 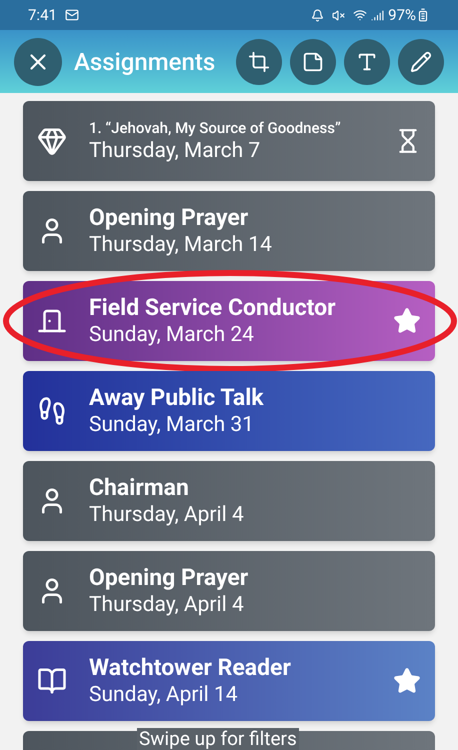 I want to click on text-tool-button, so click(x=367, y=61).